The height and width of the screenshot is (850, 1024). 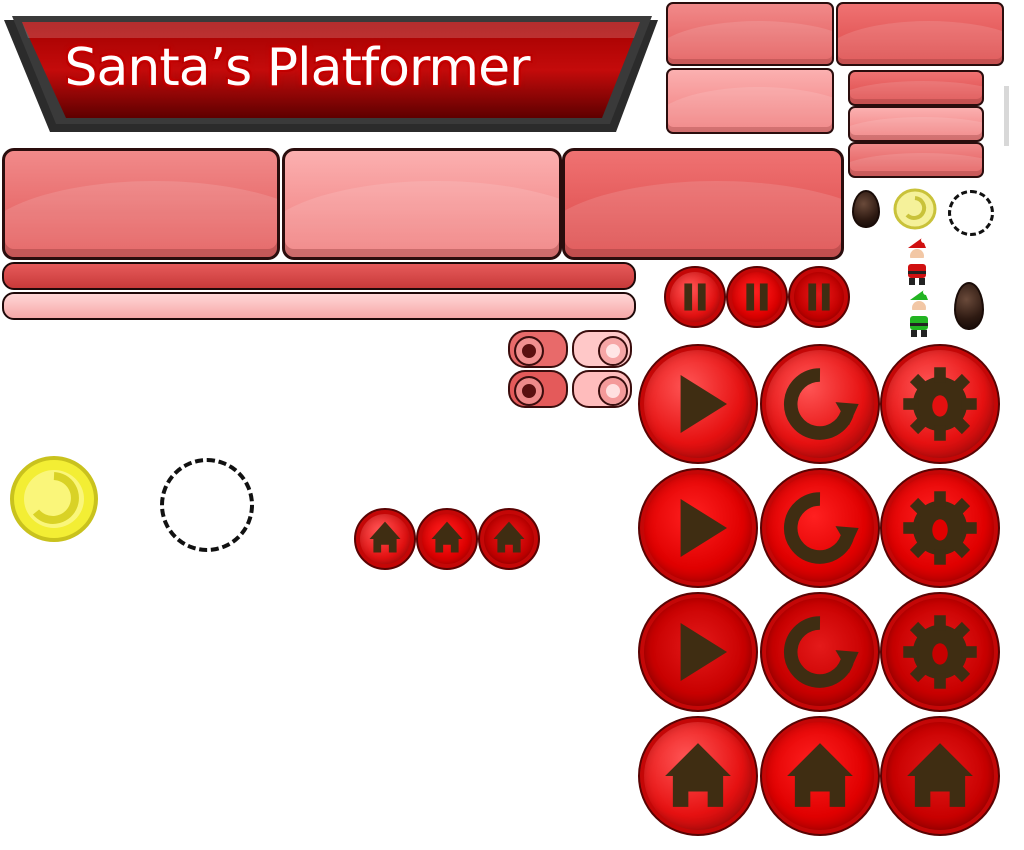 What do you see at coordinates (54, 499) in the screenshot?
I see `coin-icon` at bounding box center [54, 499].